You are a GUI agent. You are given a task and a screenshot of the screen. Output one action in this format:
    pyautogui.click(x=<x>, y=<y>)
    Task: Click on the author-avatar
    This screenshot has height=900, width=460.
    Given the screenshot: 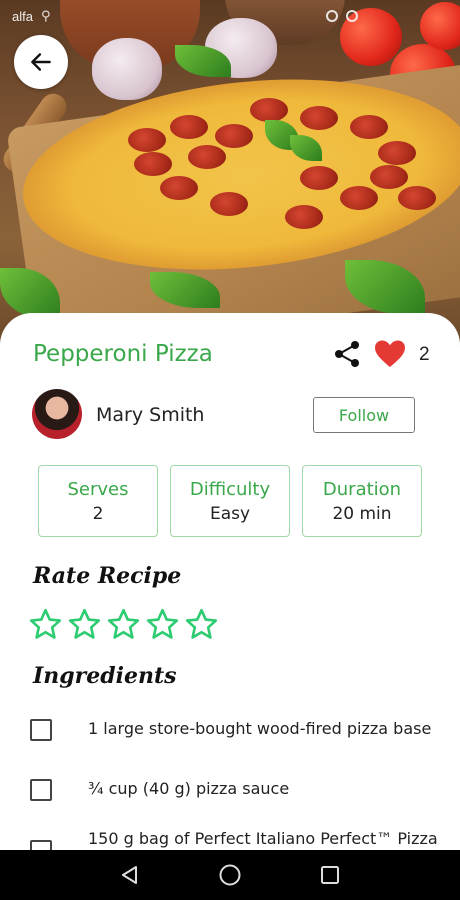 What is the action you would take?
    pyautogui.click(x=57, y=414)
    